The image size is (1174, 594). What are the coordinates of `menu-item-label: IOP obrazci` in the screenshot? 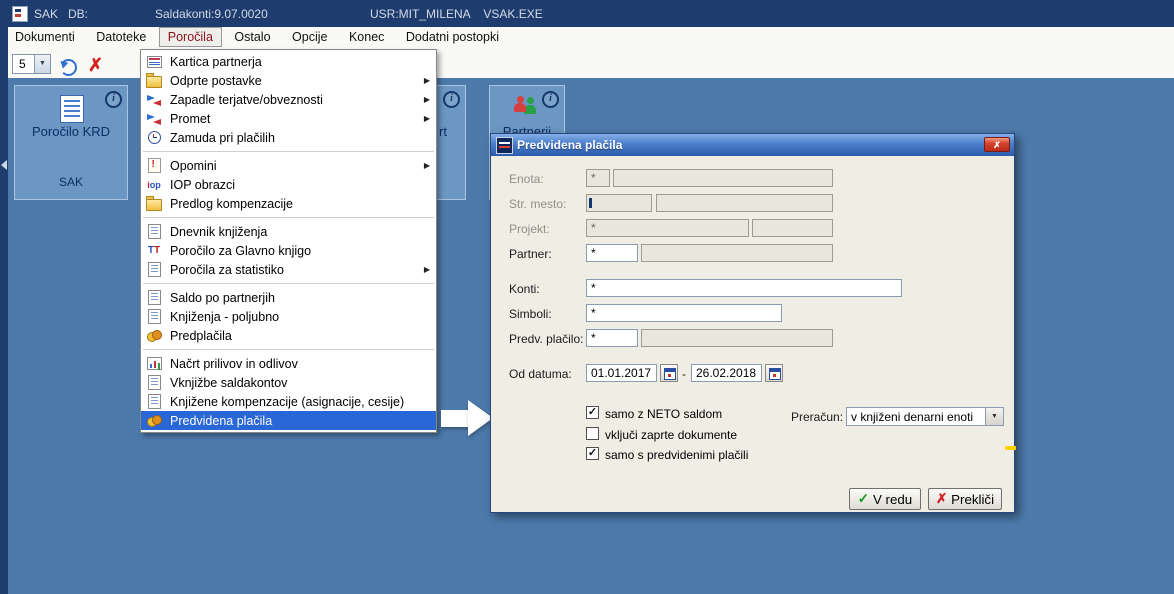 It's located at (203, 184).